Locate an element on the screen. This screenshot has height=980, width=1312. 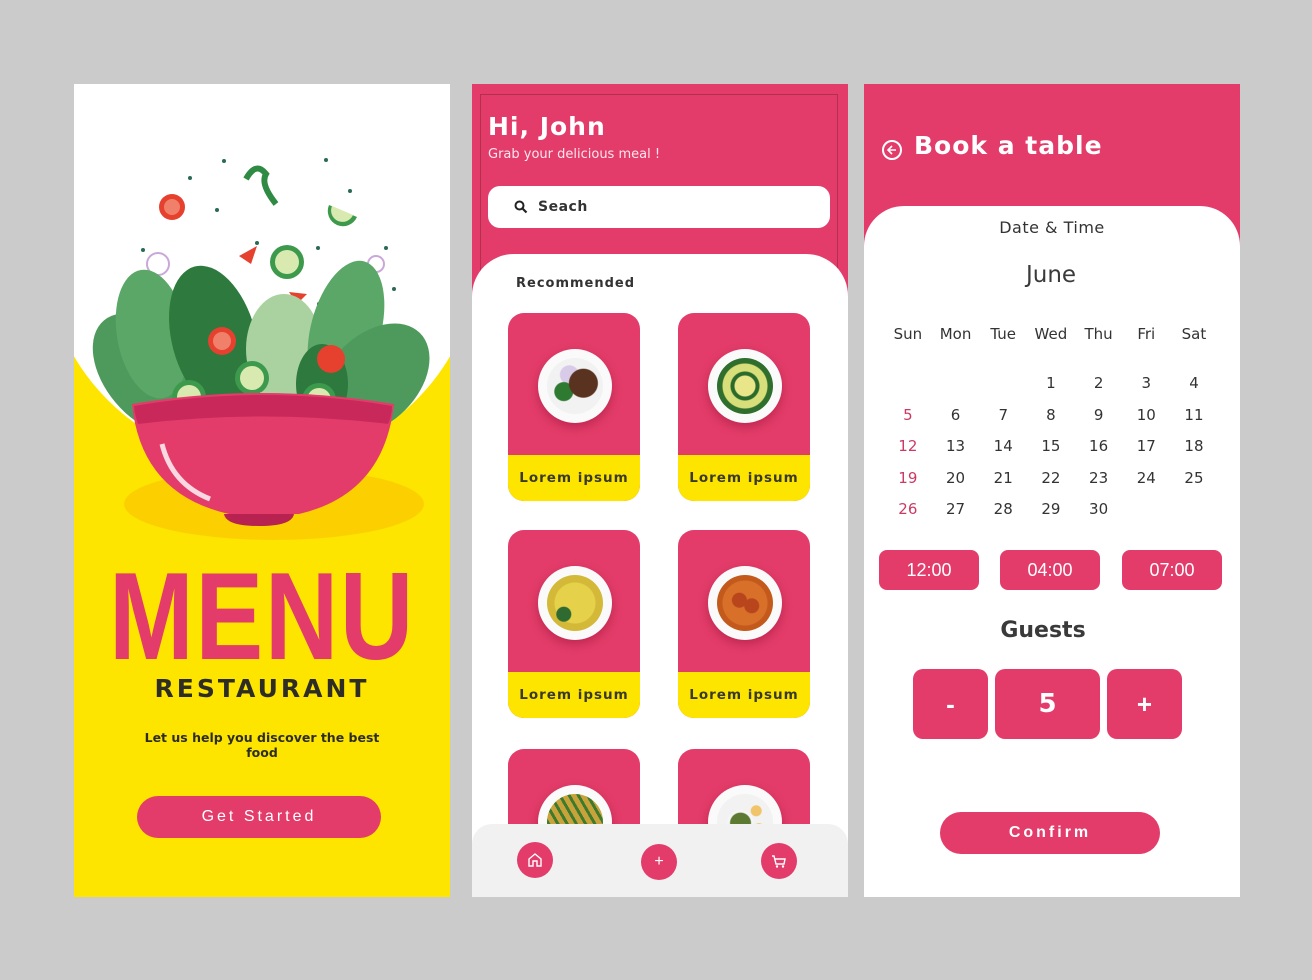
weekday-label: Wed is located at coordinates (1051, 333).